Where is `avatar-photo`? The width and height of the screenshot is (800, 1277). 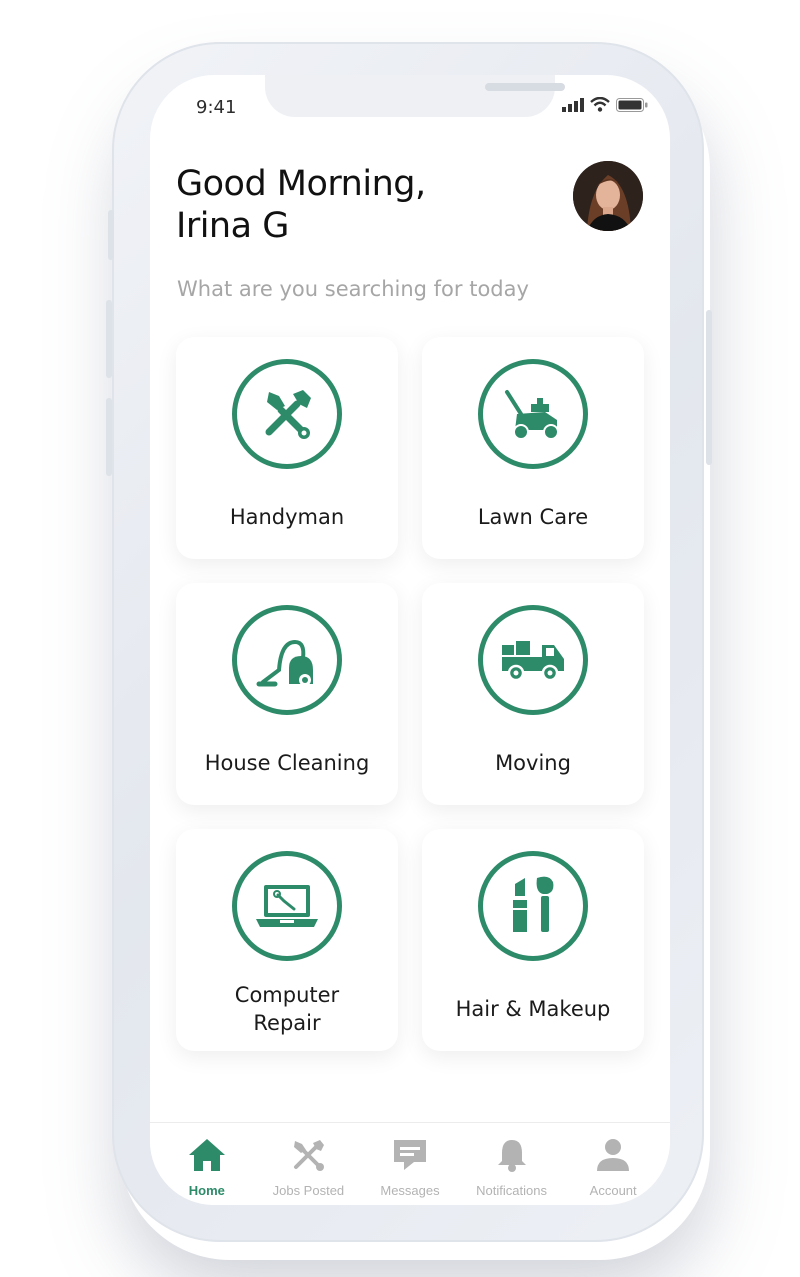 avatar-photo is located at coordinates (608, 196).